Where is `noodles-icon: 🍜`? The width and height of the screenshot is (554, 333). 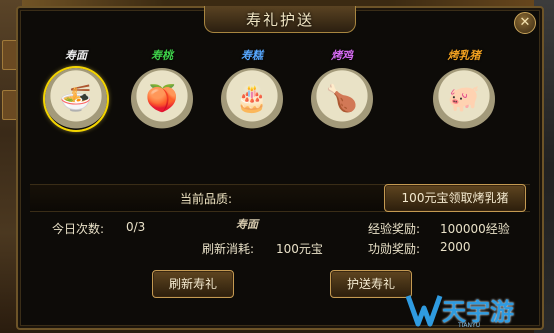 noodles-icon: 🍜 is located at coordinates (76, 99).